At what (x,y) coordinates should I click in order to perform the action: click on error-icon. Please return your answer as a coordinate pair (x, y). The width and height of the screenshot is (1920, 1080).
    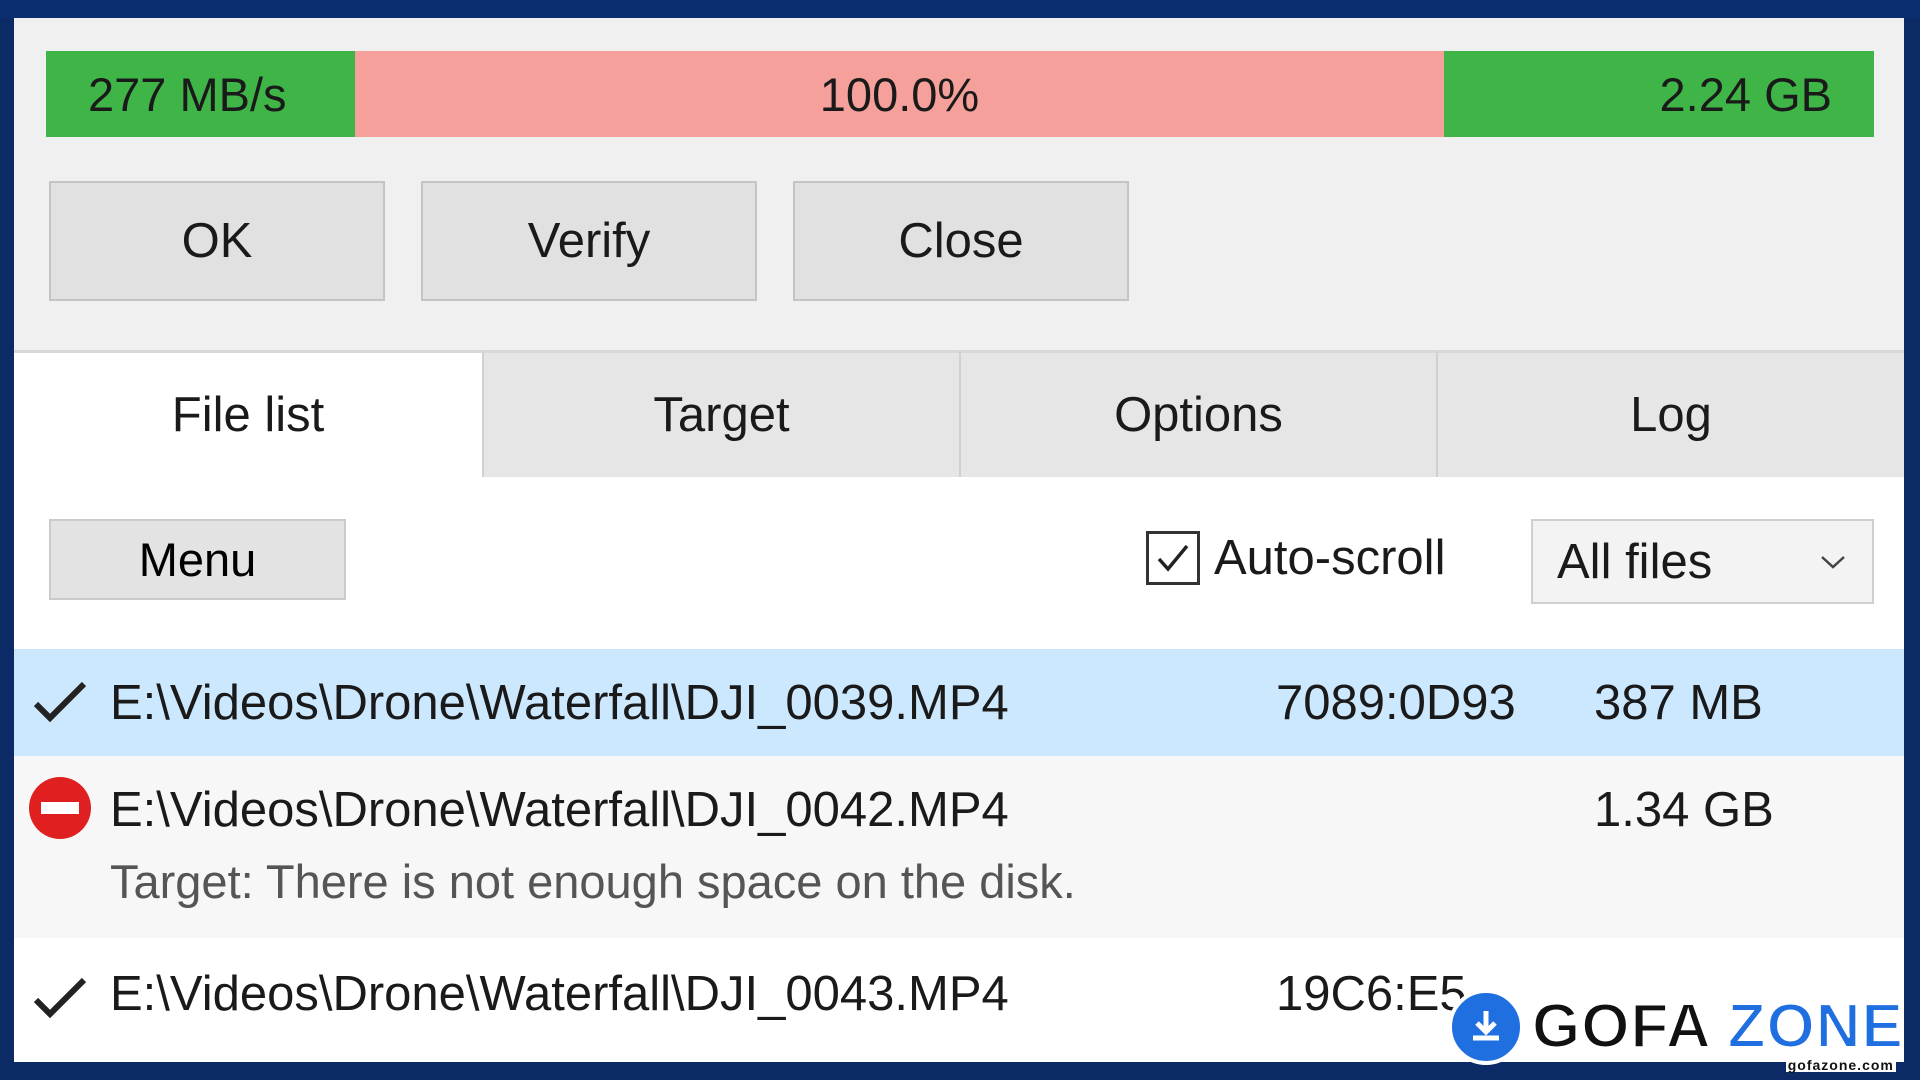
    Looking at the image, I should click on (60, 808).